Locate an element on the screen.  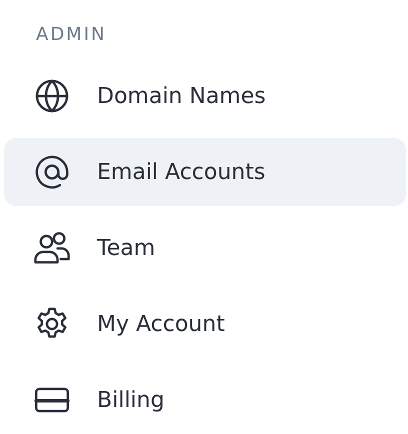
section-title: ADMIN is located at coordinates (71, 35).